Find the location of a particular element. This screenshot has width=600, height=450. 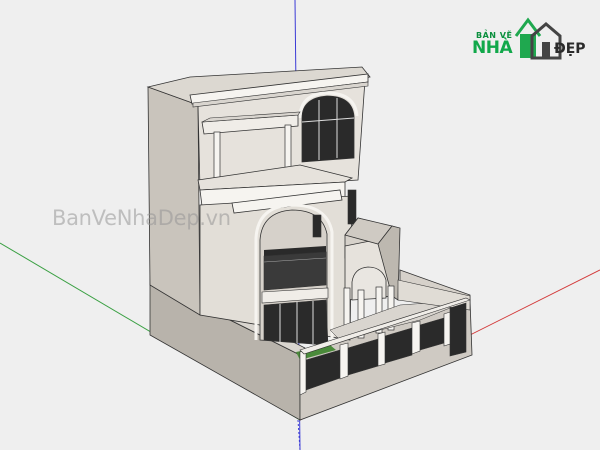

side-window is located at coordinates (317, 226).